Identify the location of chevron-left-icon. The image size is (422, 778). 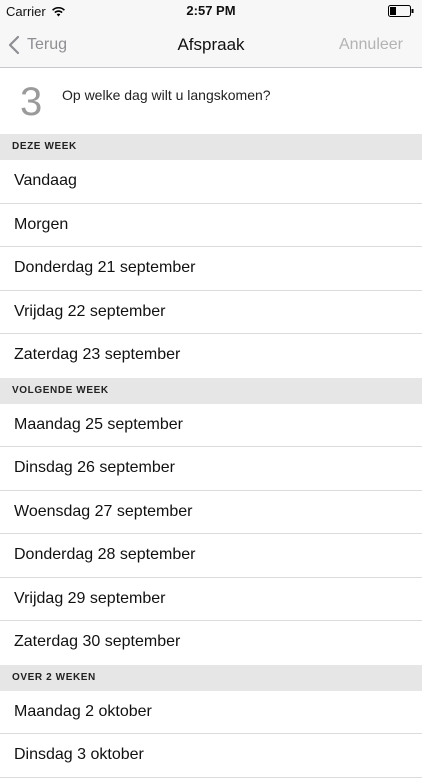
(14, 45).